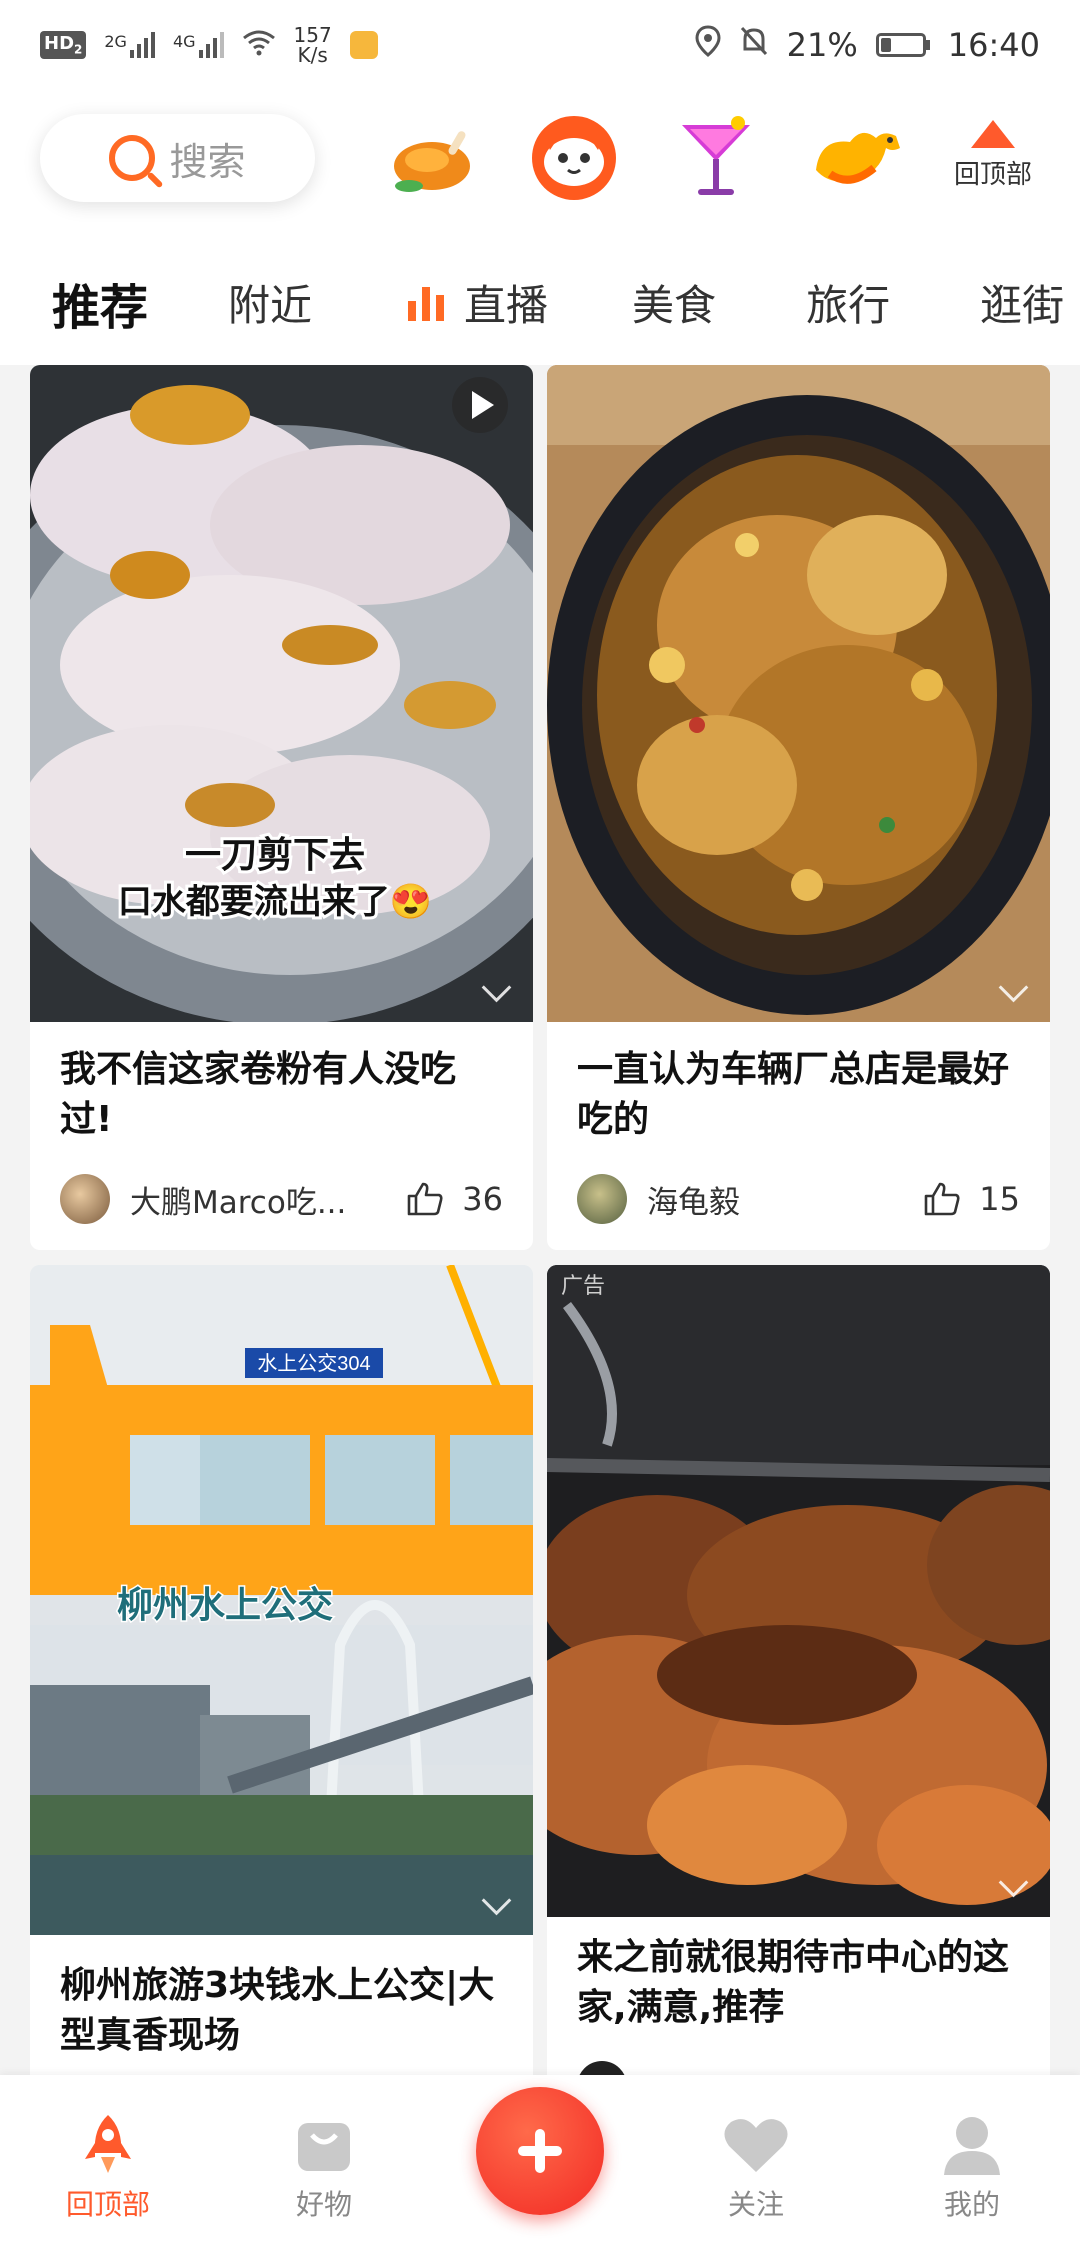 This screenshot has height=2244, width=1080. Describe the element at coordinates (275, 902) in the screenshot. I see `image-caption-2: 口水都要流出来了😍` at that location.